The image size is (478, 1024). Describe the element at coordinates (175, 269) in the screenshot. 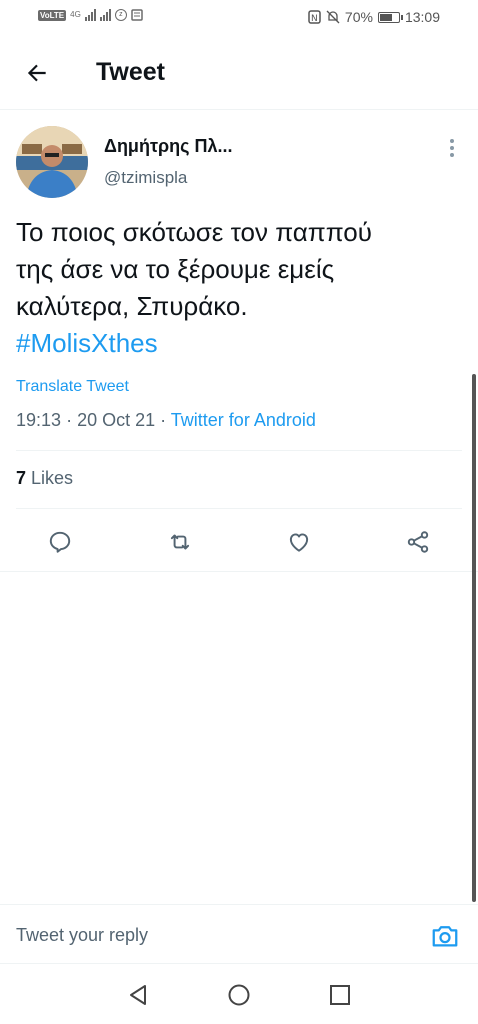

I see `tweet-text-line: της άσε να το ξέρουμε εμείς` at that location.